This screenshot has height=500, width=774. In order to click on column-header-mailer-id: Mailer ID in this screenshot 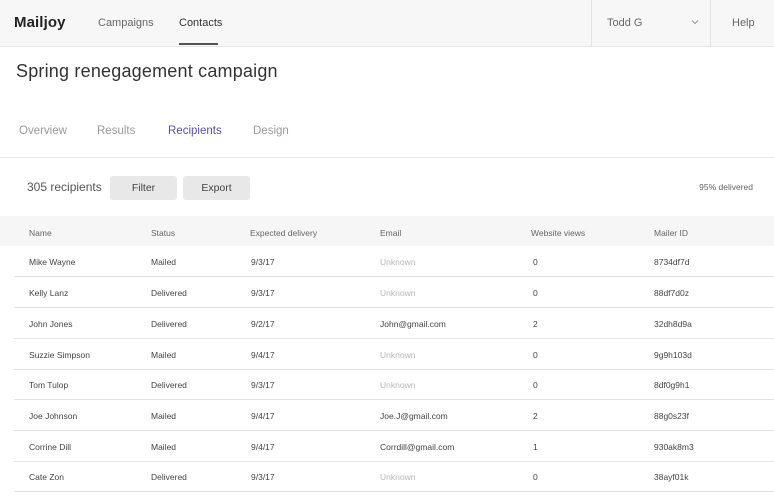, I will do `click(671, 233)`.